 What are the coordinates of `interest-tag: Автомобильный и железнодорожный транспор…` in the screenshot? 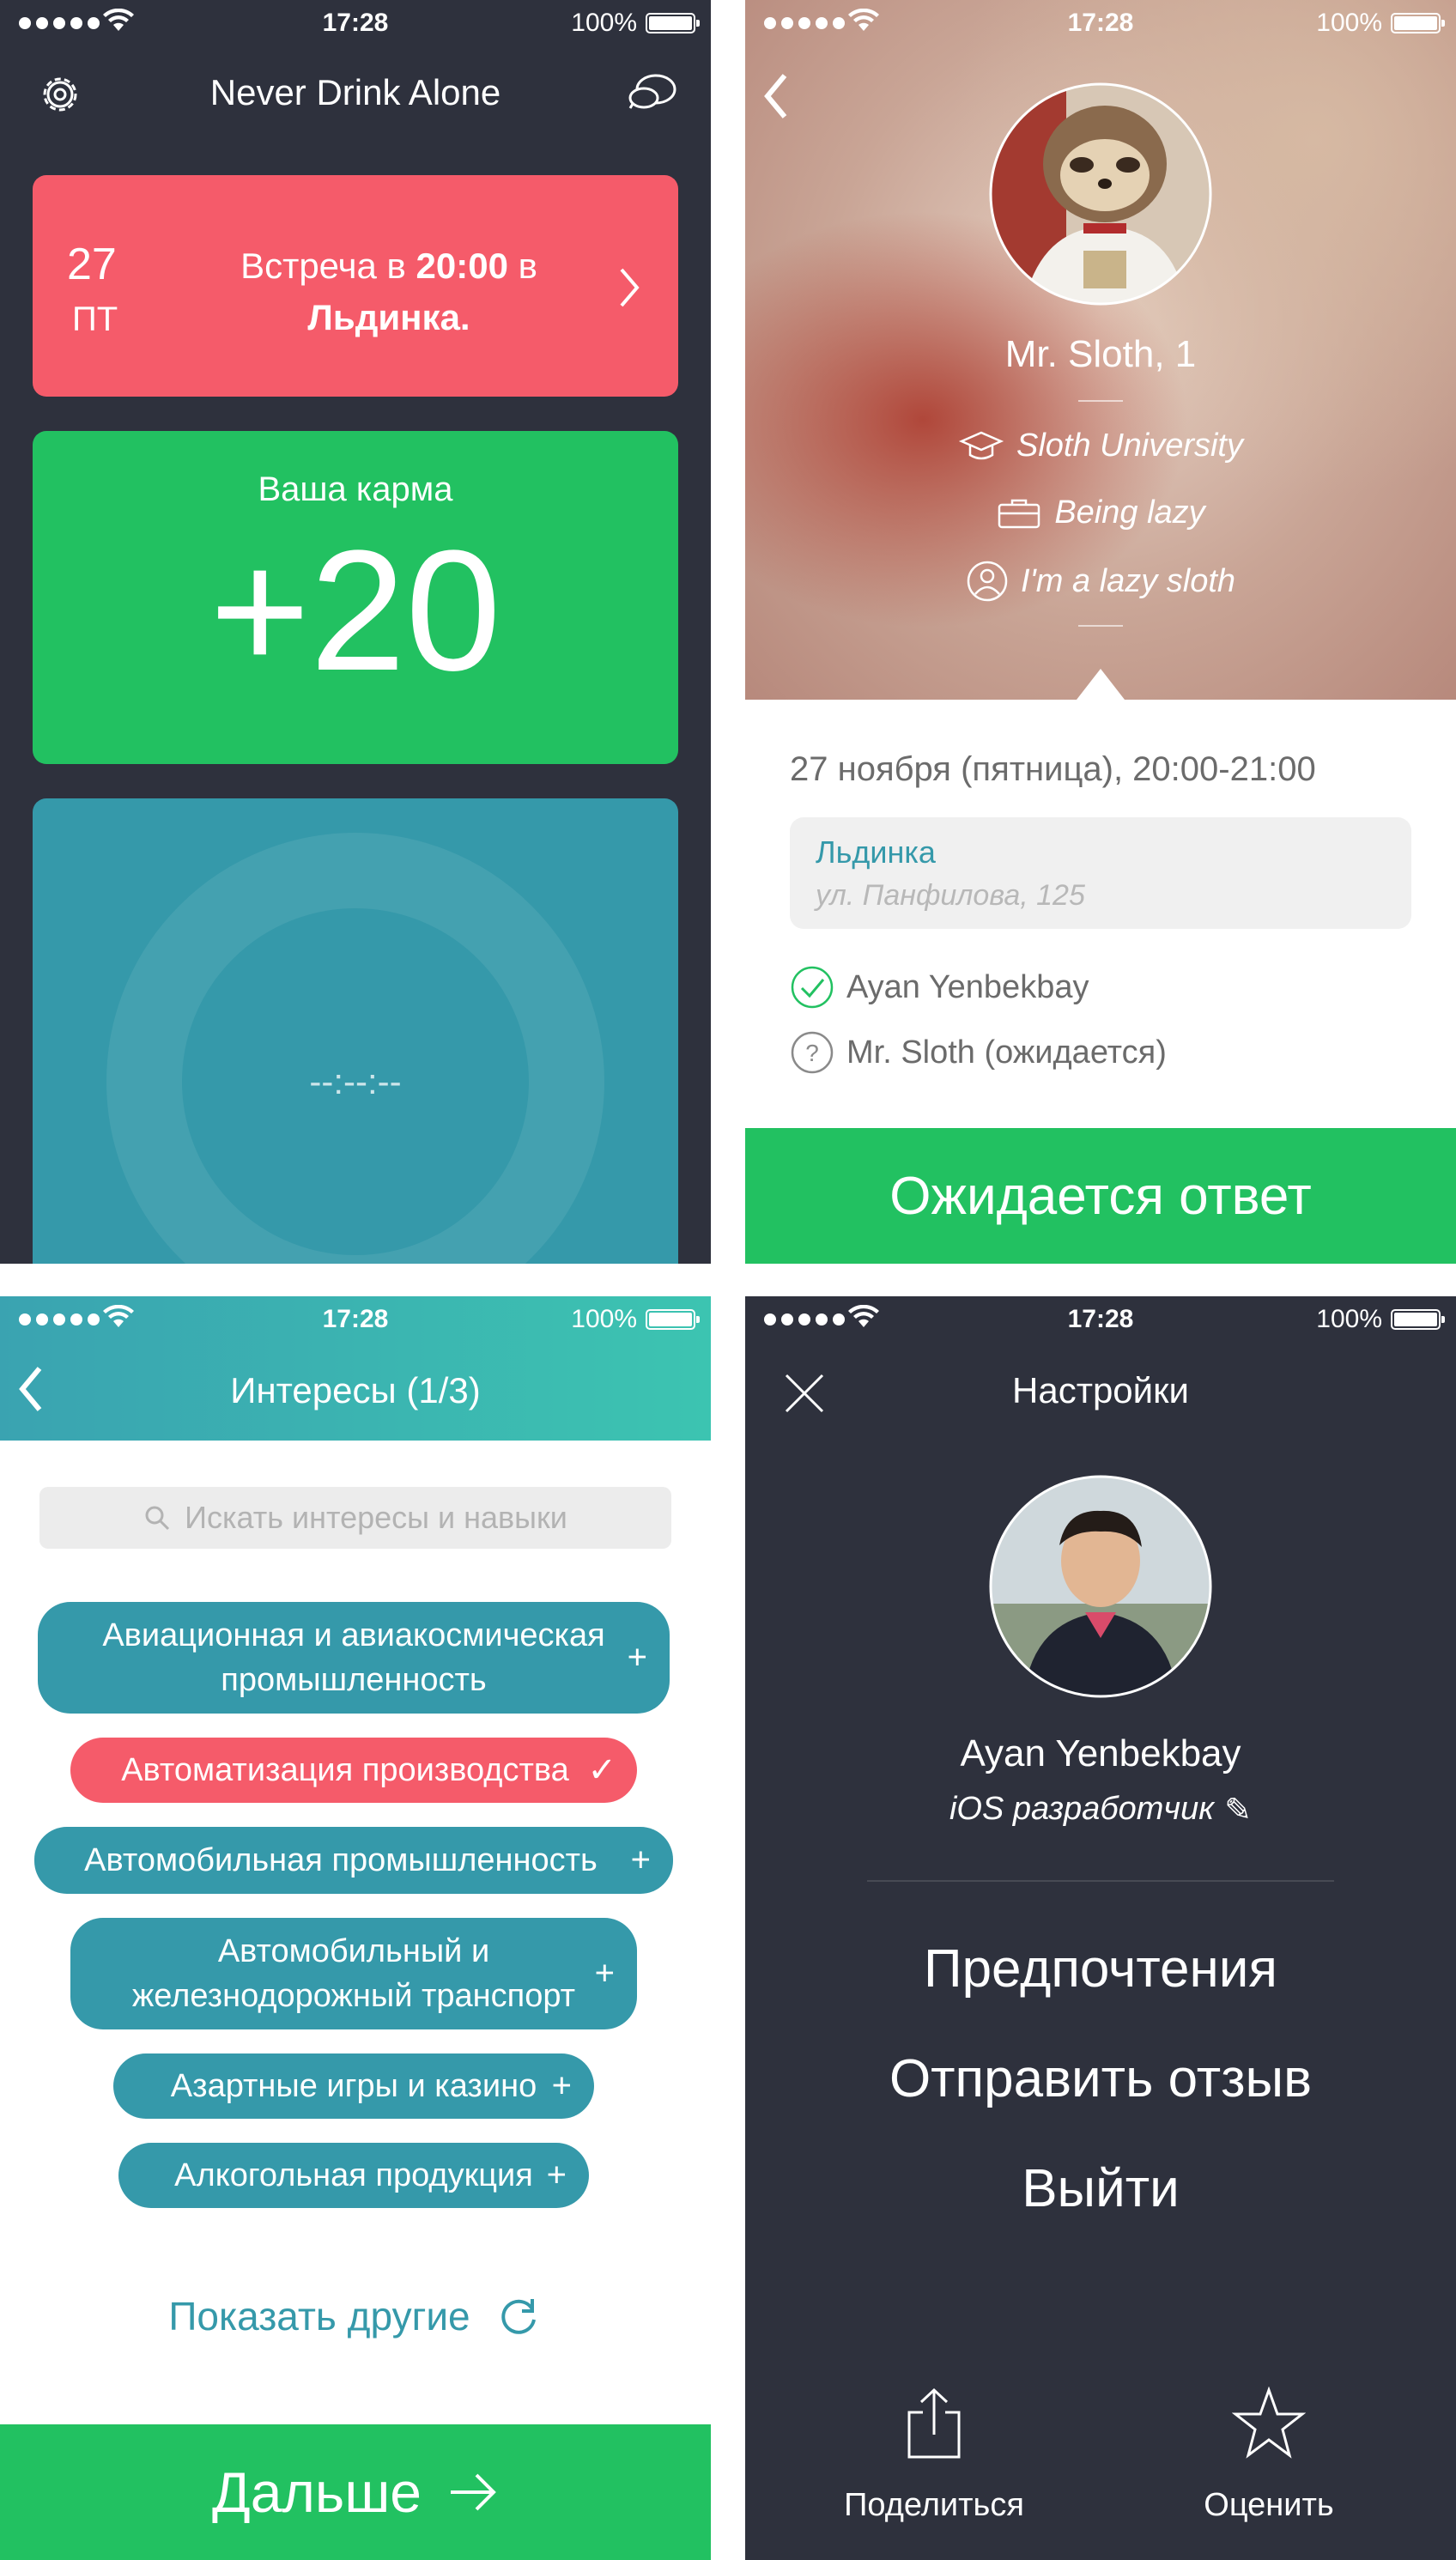 It's located at (353, 1973).